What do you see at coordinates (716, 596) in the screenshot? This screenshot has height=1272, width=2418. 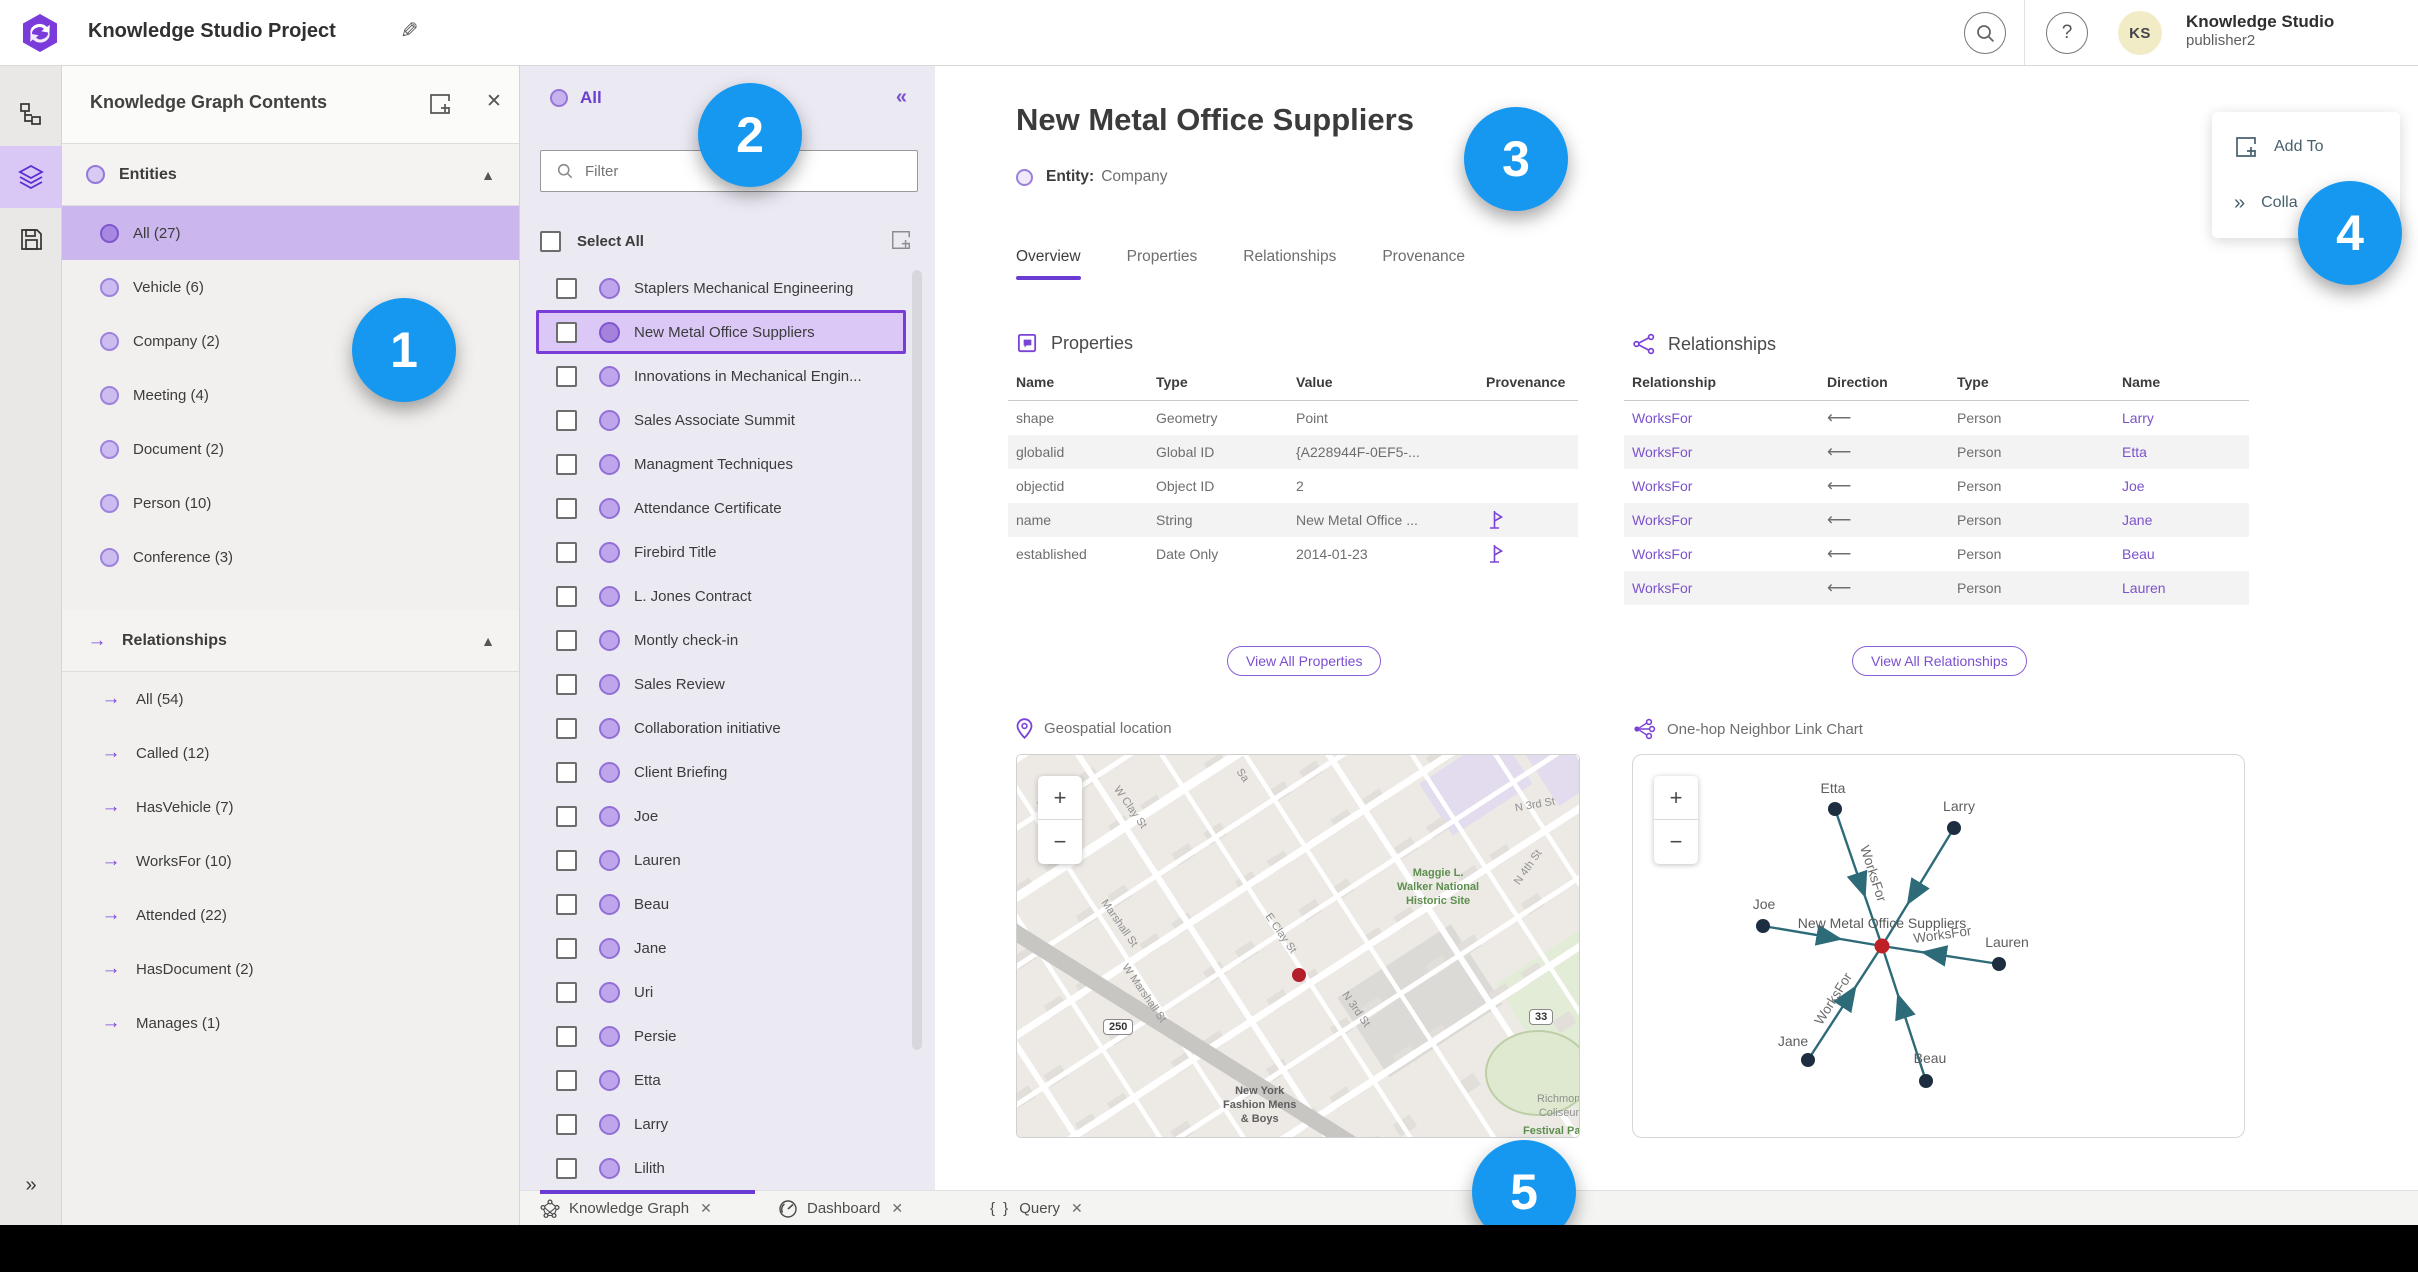 I see `list-item: L. Jones Contract` at bounding box center [716, 596].